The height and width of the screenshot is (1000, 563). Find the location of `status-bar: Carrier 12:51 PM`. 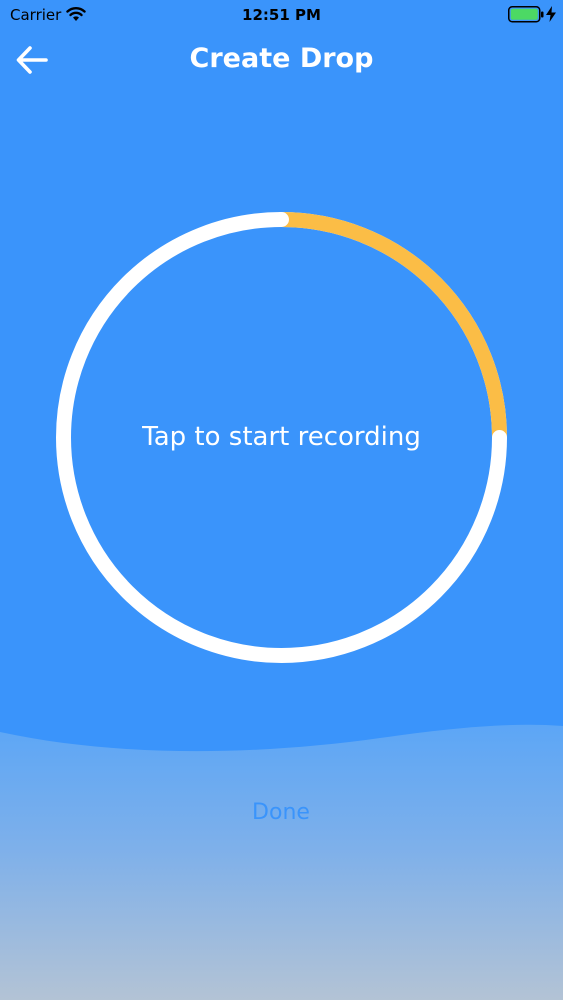

status-bar: Carrier 12:51 PM is located at coordinates (281, 15).